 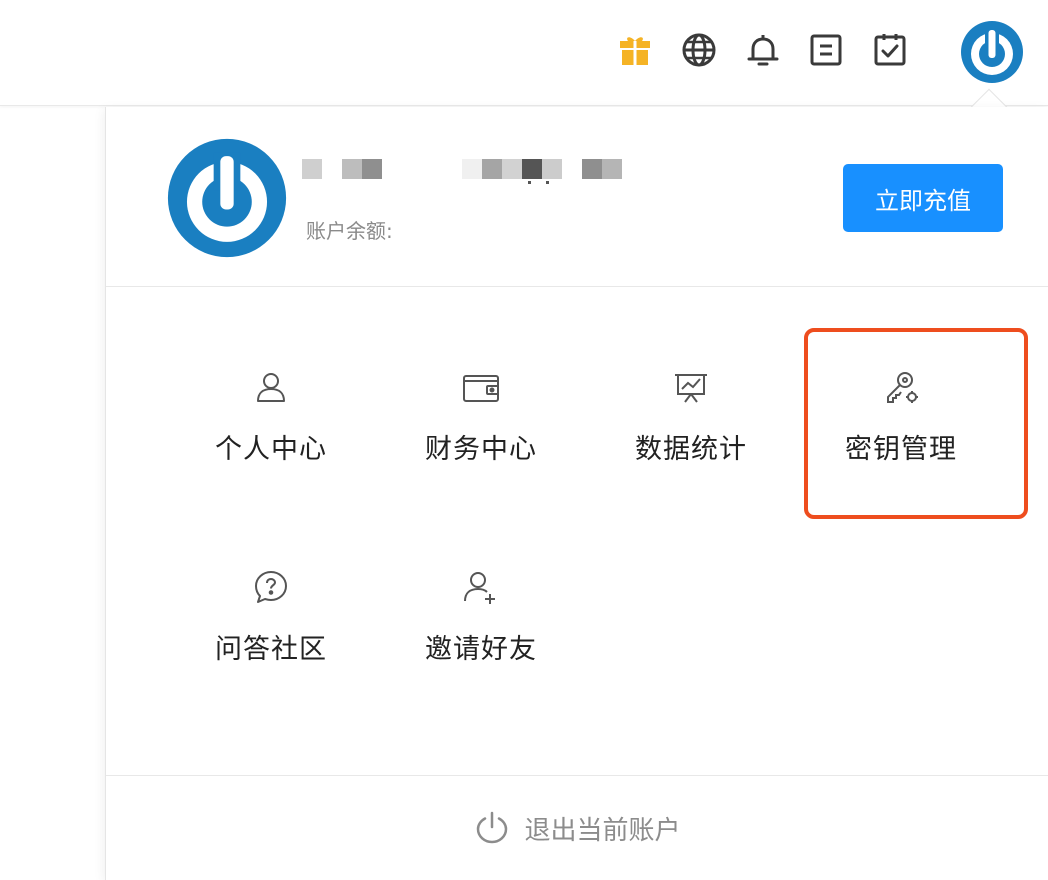 I want to click on menu-item-finance-center: 财务中心, so click(x=481, y=397).